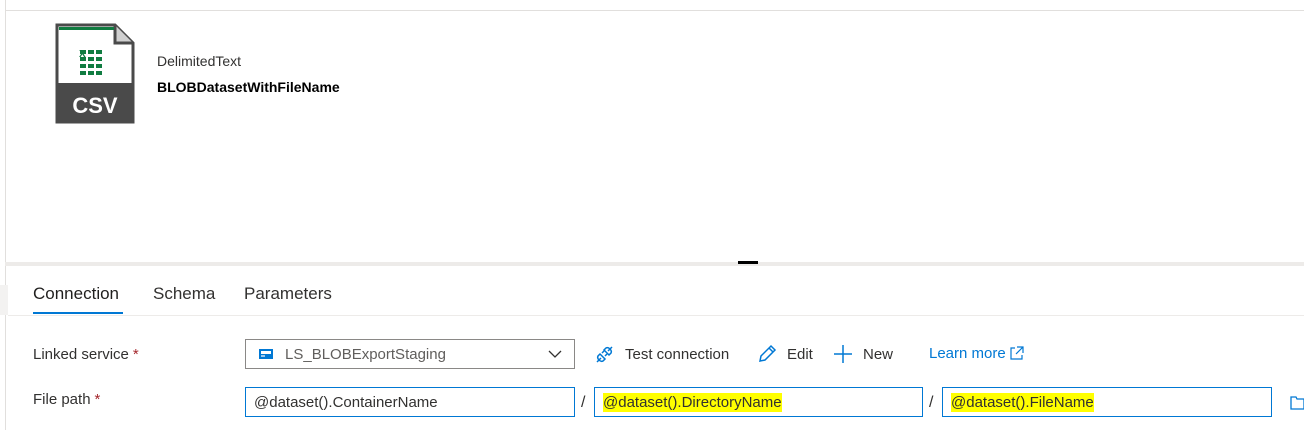 This screenshot has width=1304, height=430. What do you see at coordinates (878, 354) in the screenshot?
I see `new-label: New` at bounding box center [878, 354].